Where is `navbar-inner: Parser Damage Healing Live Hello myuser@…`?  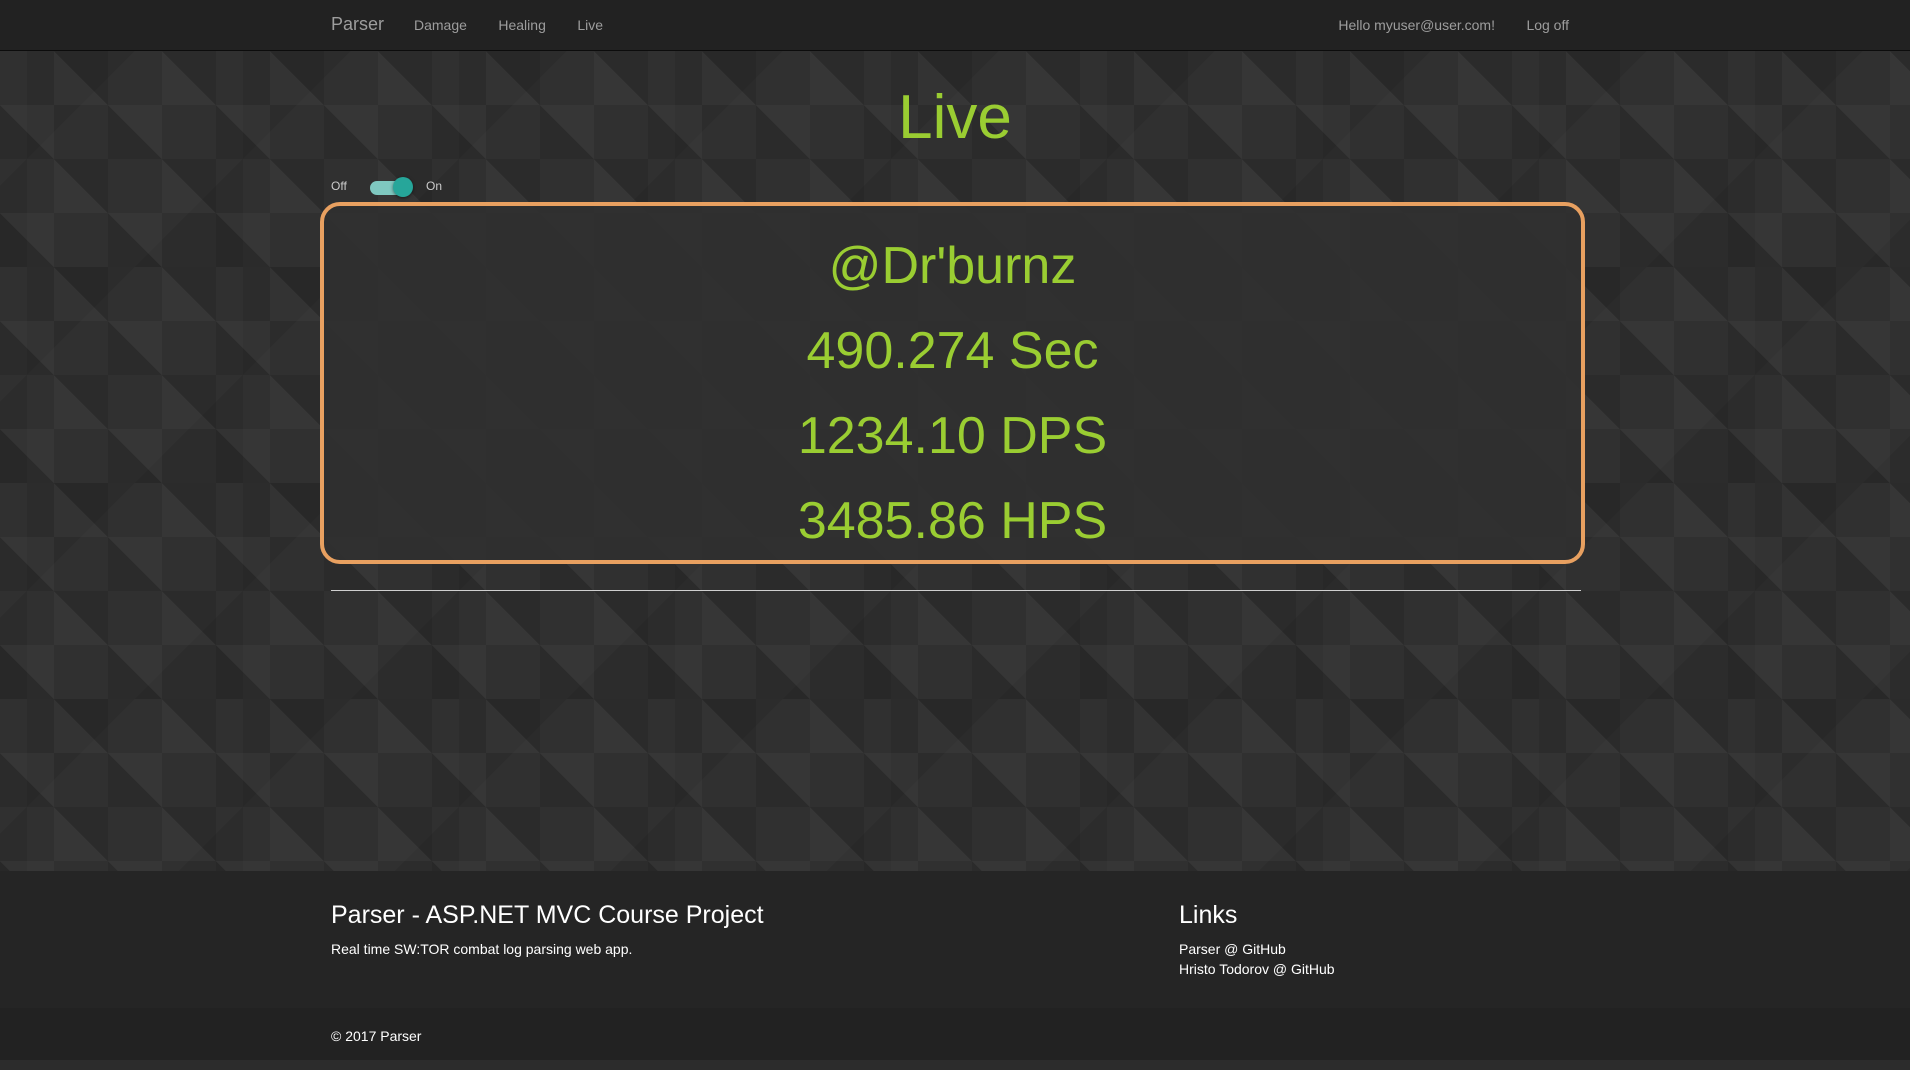 navbar-inner: Parser Damage Healing Live Hello myuser@… is located at coordinates (950, 25).